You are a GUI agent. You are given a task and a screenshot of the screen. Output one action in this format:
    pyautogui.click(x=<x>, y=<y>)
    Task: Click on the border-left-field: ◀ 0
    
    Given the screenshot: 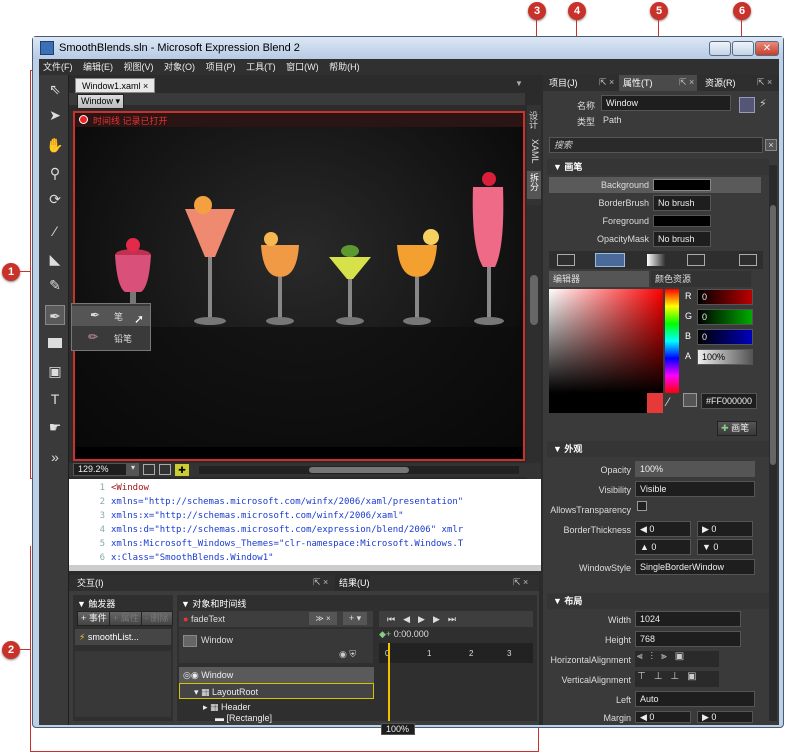 What is the action you would take?
    pyautogui.click(x=663, y=529)
    